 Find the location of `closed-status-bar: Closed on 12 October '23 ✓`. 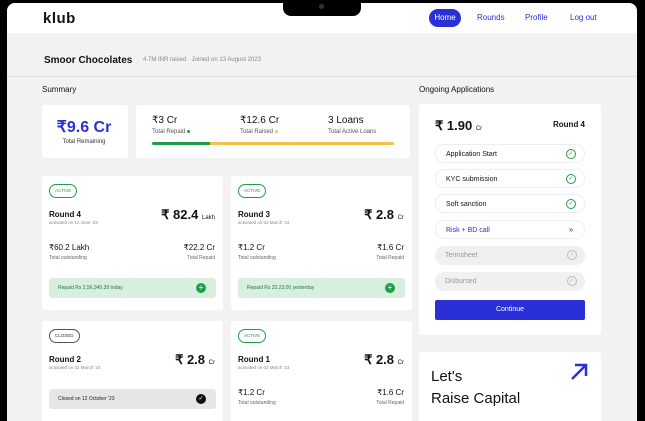

closed-status-bar: Closed on 12 October '23 ✓ is located at coordinates (132, 399).